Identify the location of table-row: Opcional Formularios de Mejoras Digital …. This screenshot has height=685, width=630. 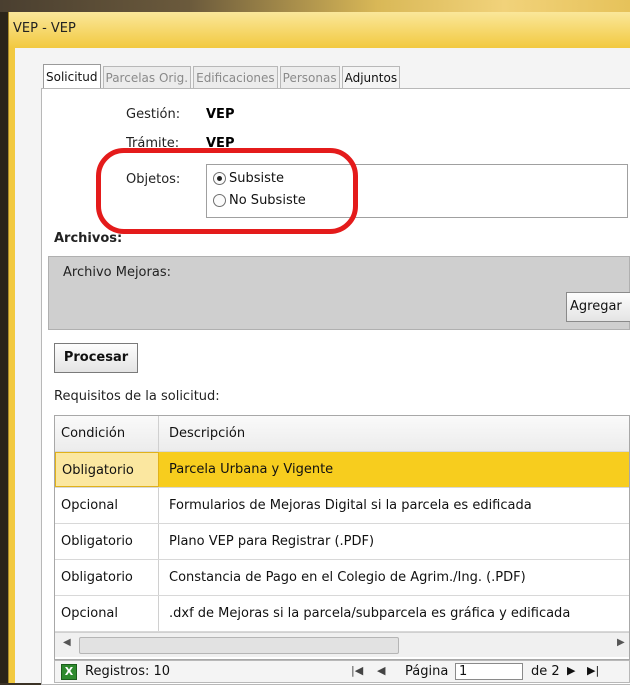
(342, 506).